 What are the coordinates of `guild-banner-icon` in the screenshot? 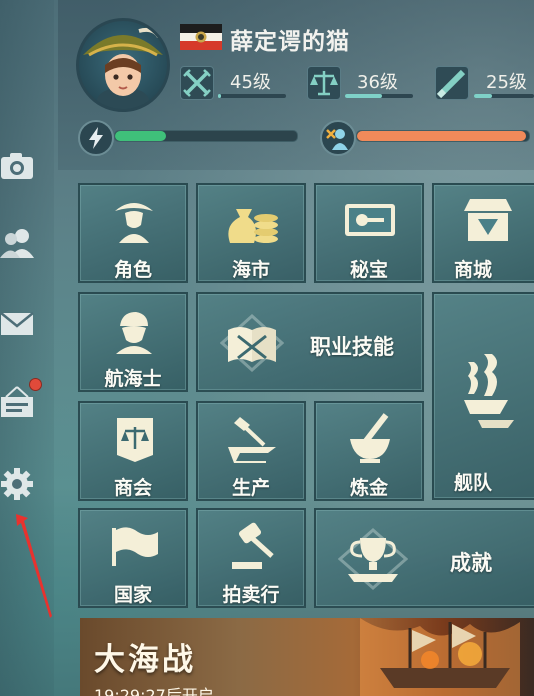 It's located at (135, 440).